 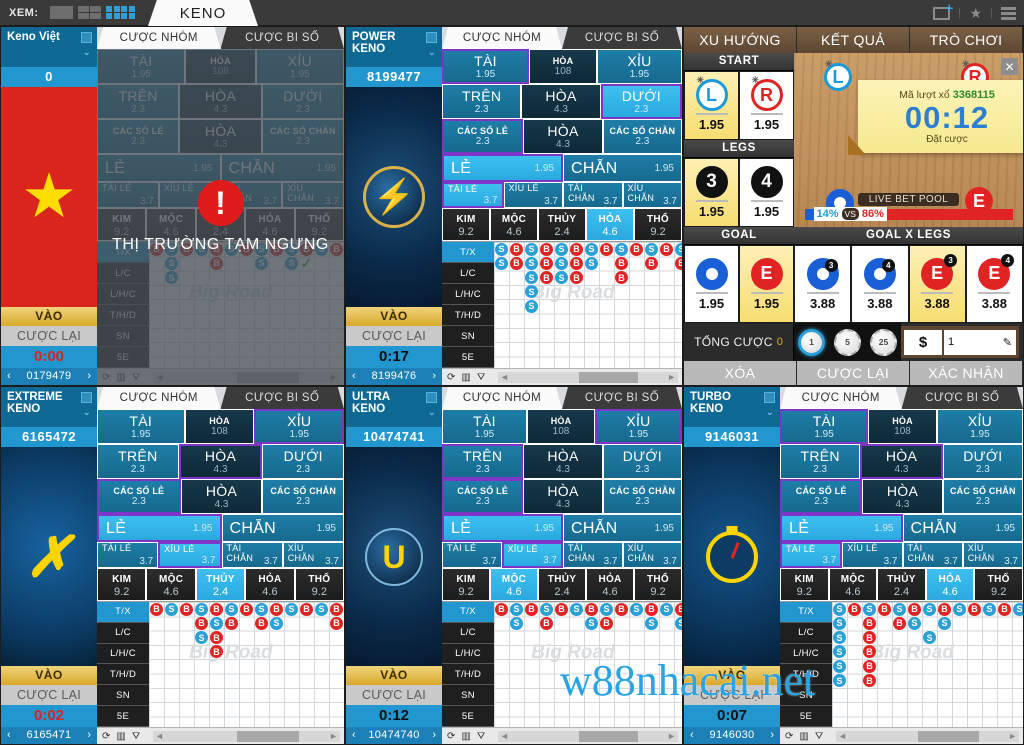 I want to click on goal-option-1: E 1.95, so click(x=766, y=284).